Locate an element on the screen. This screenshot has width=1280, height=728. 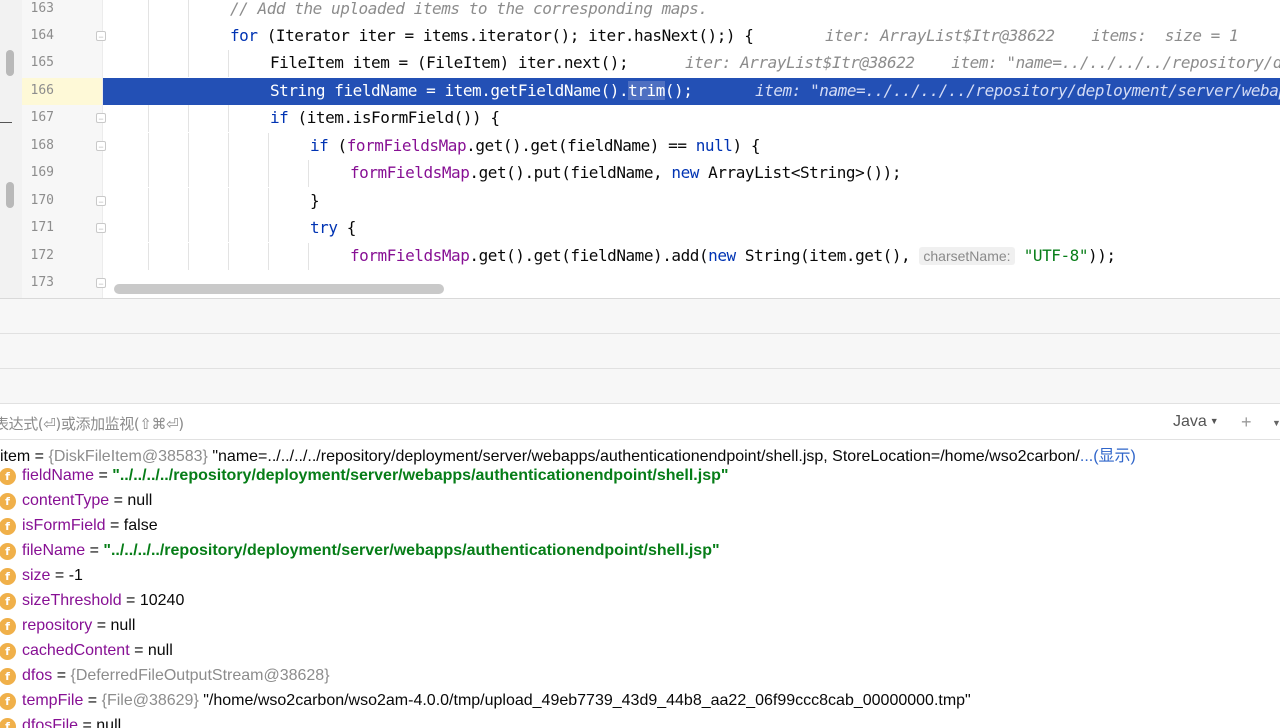
line-number: 173 is located at coordinates (42, 282).